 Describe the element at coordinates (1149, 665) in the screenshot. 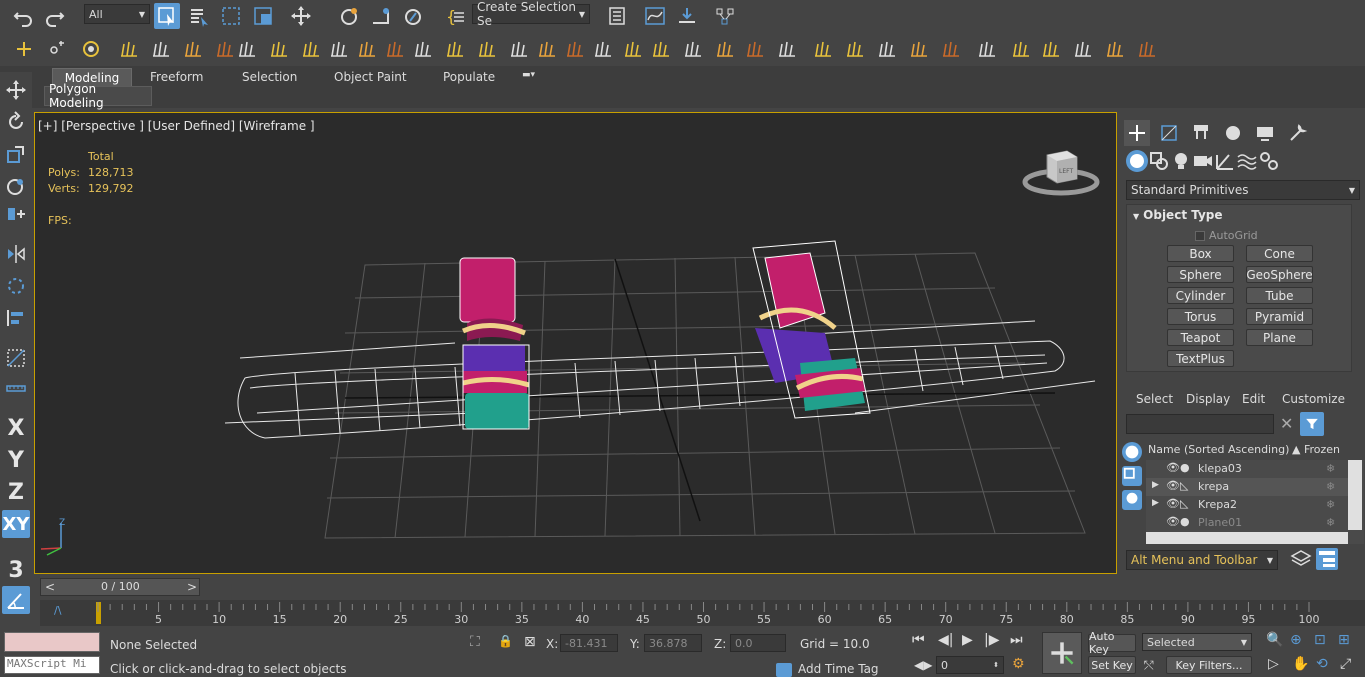

I see `key-filter-icon: ⤲` at that location.